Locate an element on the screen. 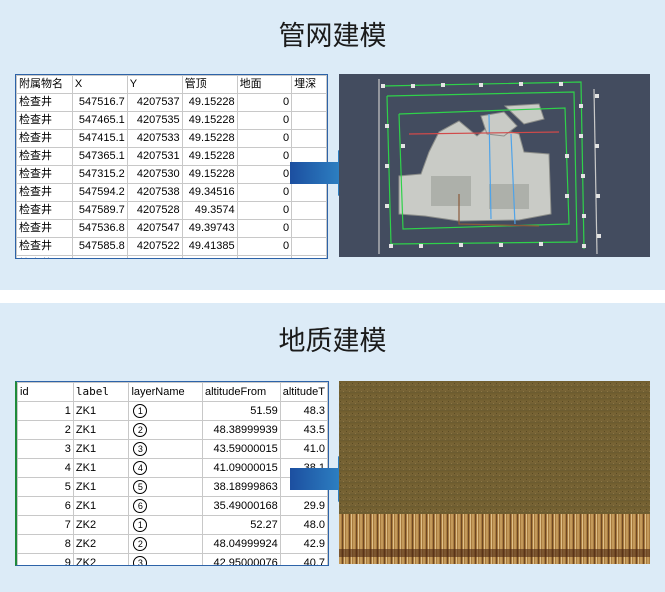 This screenshot has height=592, width=665. column-header: 附属物名 is located at coordinates (44, 84).